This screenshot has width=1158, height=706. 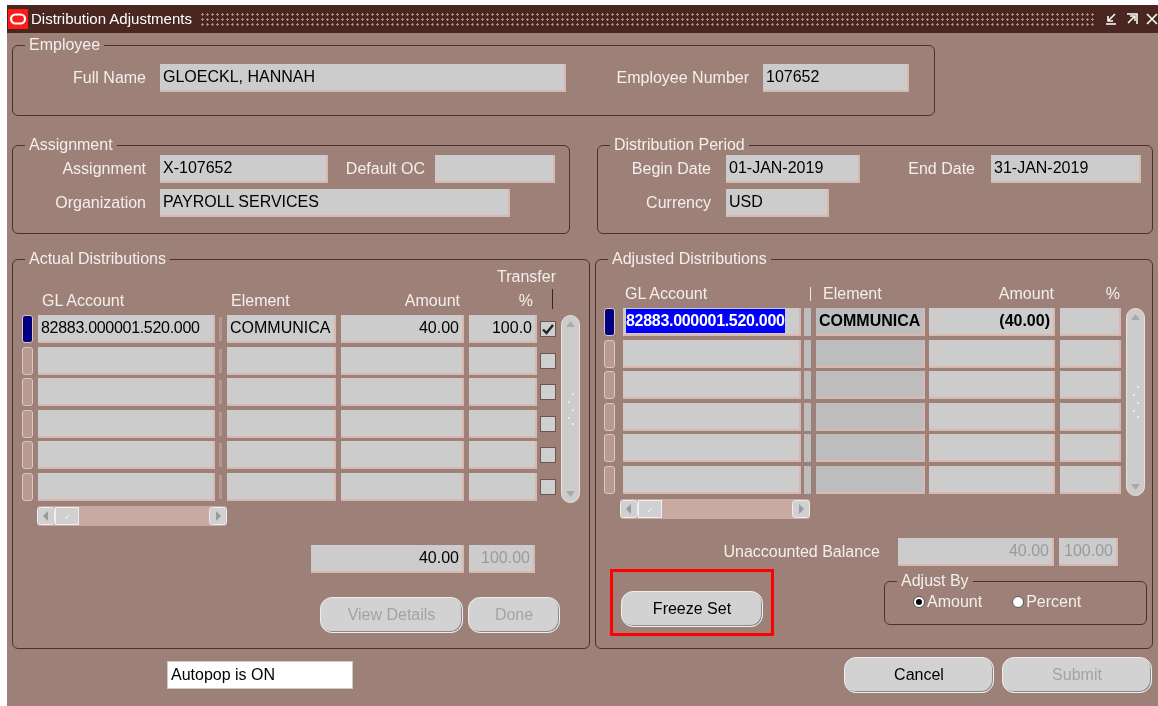 What do you see at coordinates (218, 516) in the screenshot?
I see `scroll-right-icon` at bounding box center [218, 516].